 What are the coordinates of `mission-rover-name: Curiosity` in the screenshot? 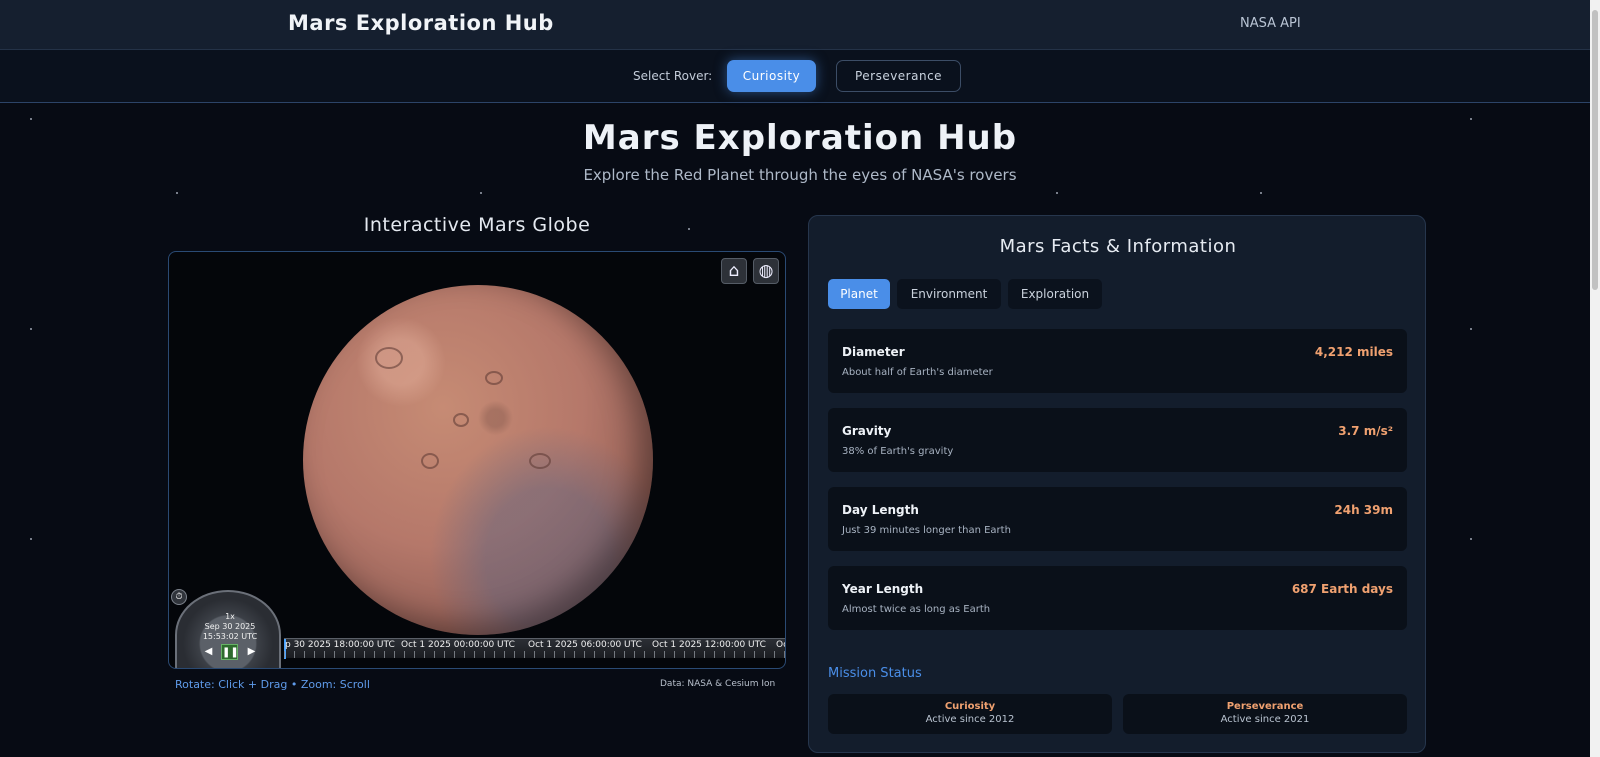 It's located at (970, 706).